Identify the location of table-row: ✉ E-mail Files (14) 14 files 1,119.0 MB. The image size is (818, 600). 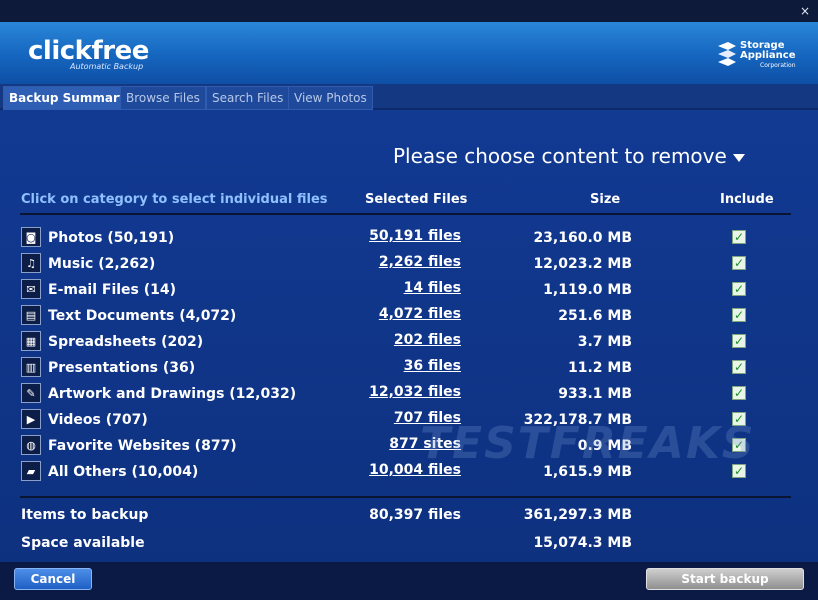
(409, 291).